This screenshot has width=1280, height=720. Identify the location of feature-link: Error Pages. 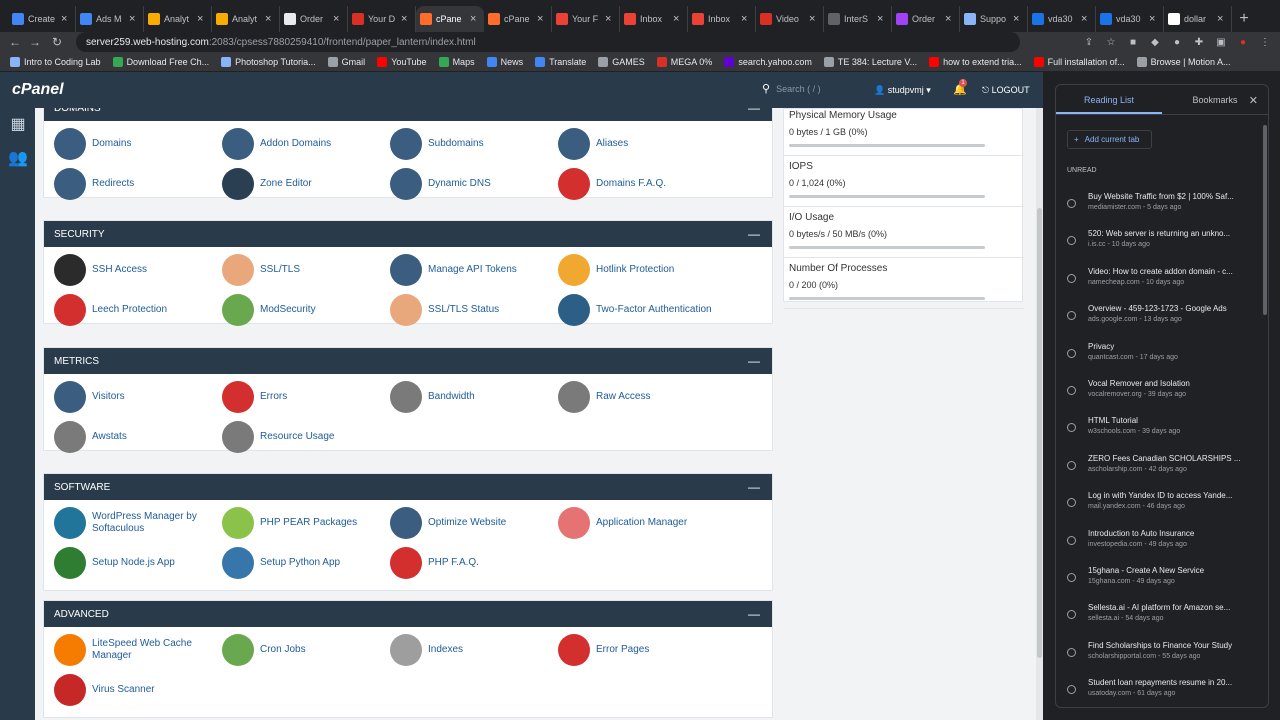
(640, 650).